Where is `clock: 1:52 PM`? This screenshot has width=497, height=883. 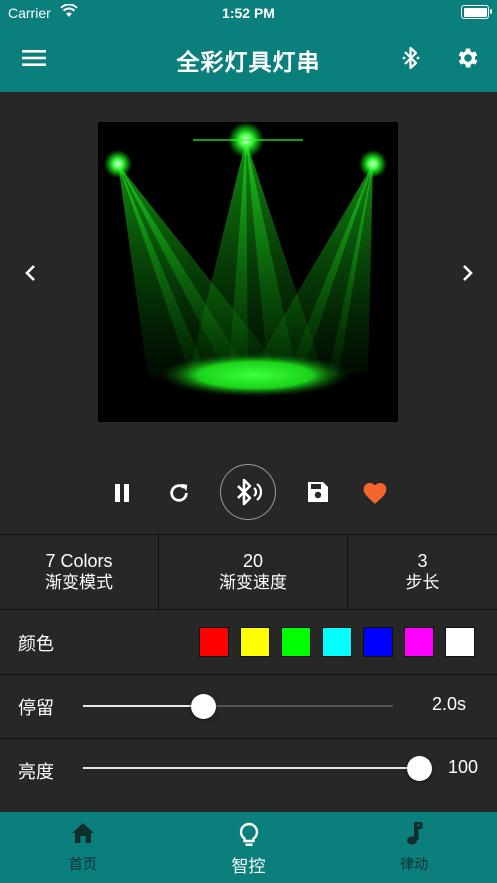 clock: 1:52 PM is located at coordinates (248, 13).